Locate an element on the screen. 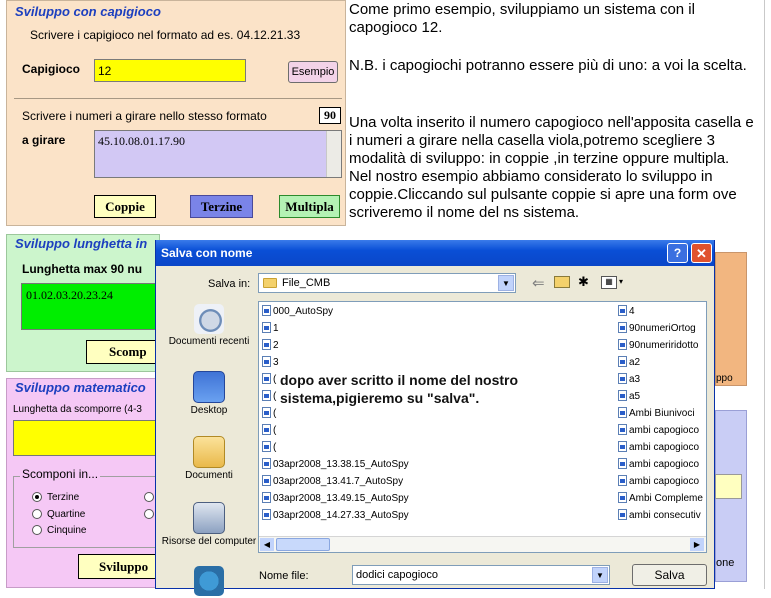 Image resolution: width=771 pixels, height=598 pixels. file-item: 4 is located at coordinates (662, 311).